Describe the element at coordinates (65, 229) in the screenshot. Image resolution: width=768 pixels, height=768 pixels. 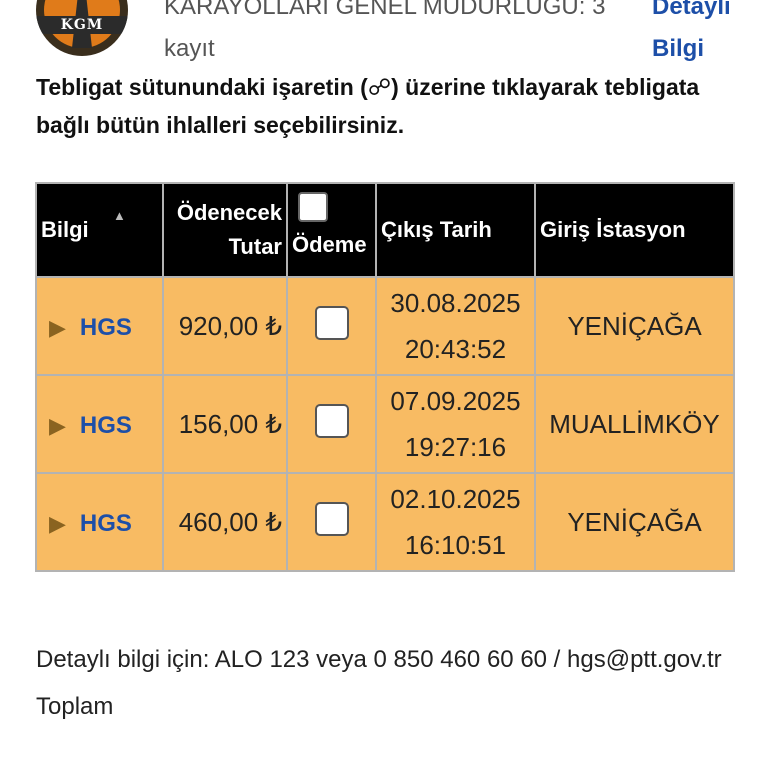
I see `column-header-bilgi-label: Bilgi` at that location.